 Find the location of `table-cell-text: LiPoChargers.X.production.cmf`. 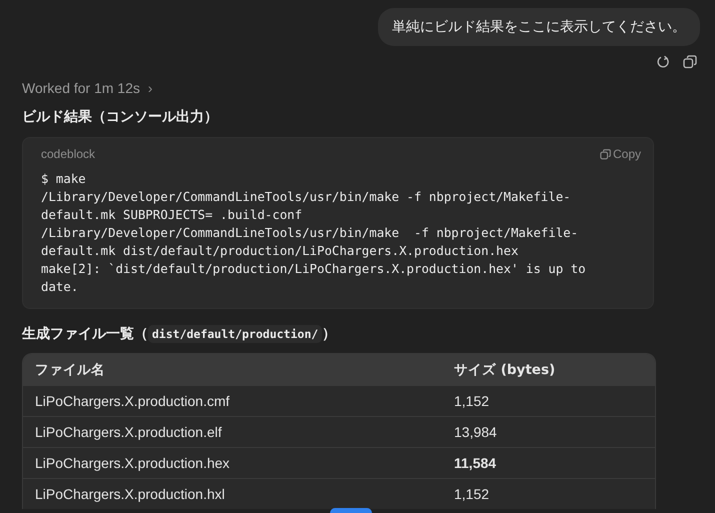

table-cell-text: LiPoChargers.X.production.cmf is located at coordinates (132, 401).